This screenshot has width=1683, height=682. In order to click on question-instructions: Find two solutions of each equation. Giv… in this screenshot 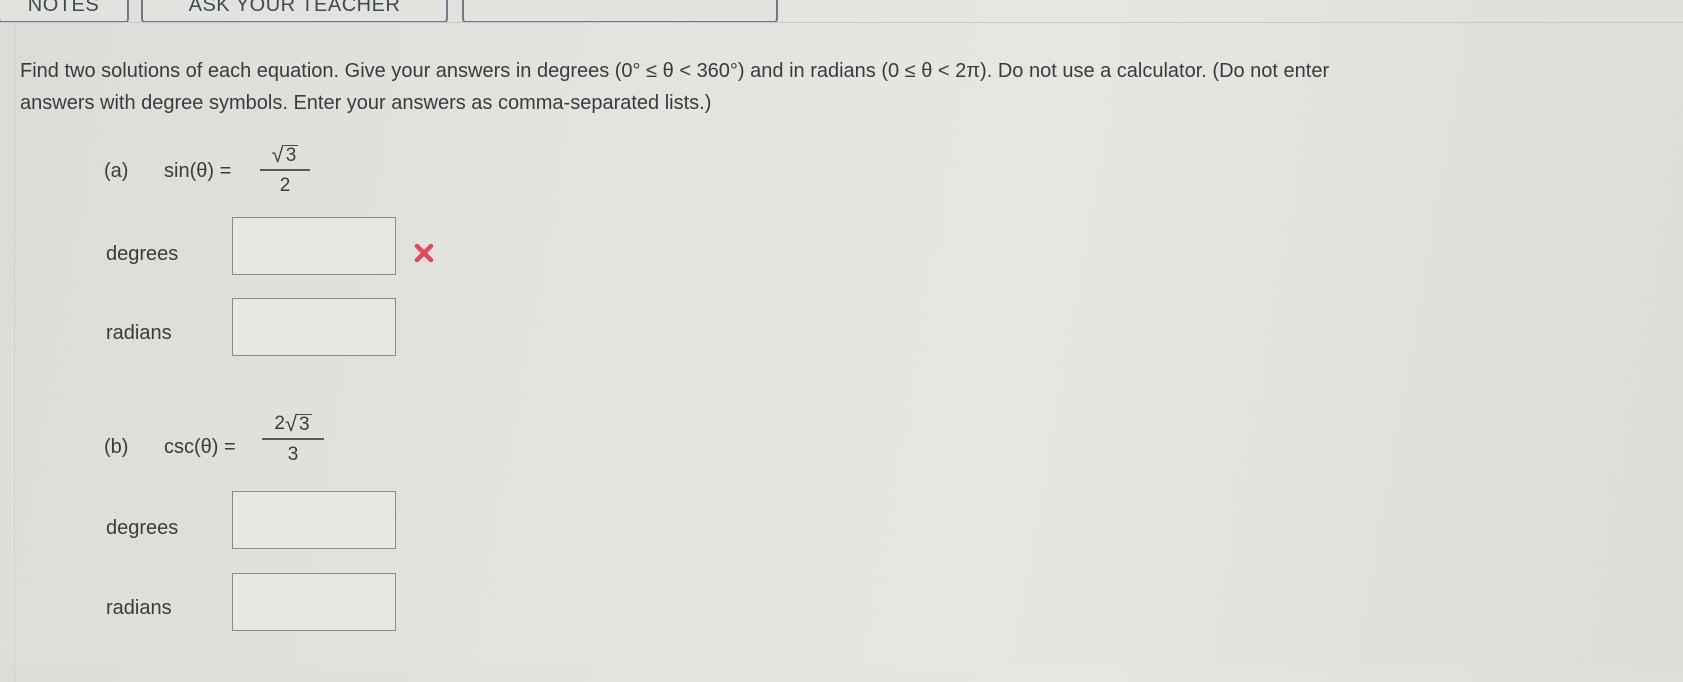, I will do `click(851, 87)`.